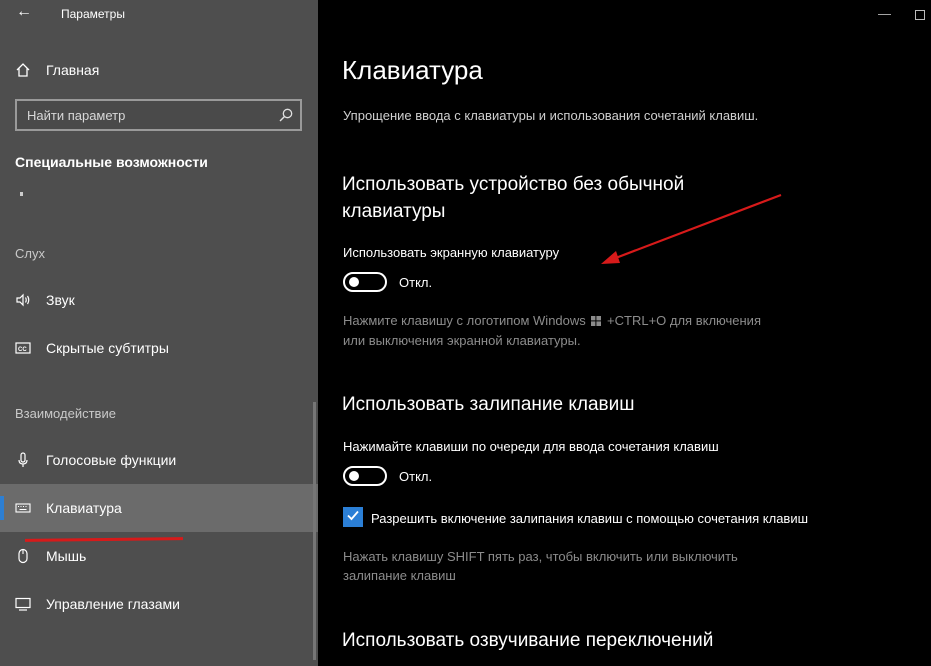  What do you see at coordinates (23, 460) in the screenshot?
I see `microphone-icon` at bounding box center [23, 460].